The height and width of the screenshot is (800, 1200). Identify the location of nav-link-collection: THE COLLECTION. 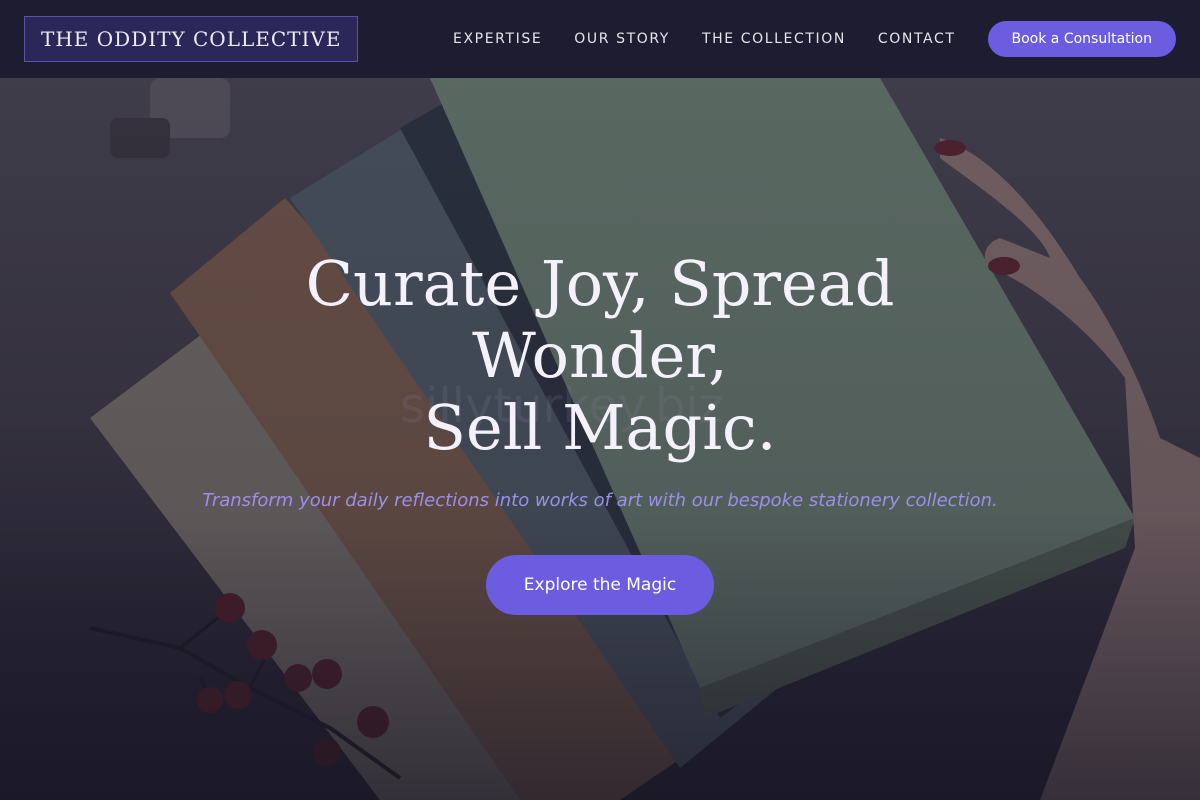
(774, 39).